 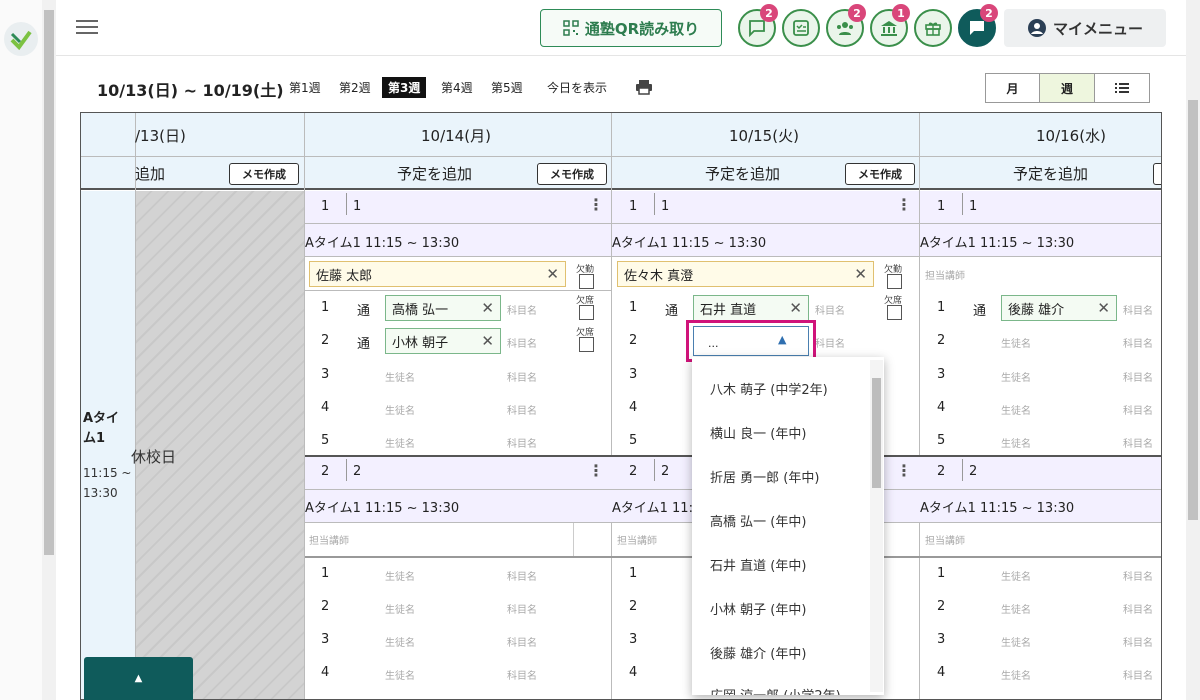 I want to click on dropdown-option: 八木 萌子 (中学2年), so click(x=769, y=388).